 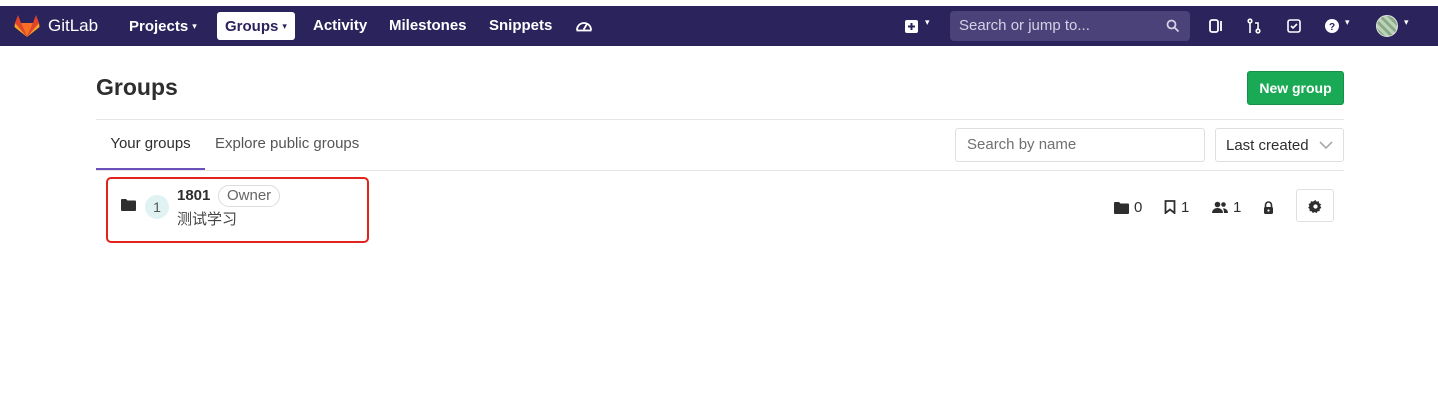 I want to click on lock-icon, so click(x=1268, y=207).